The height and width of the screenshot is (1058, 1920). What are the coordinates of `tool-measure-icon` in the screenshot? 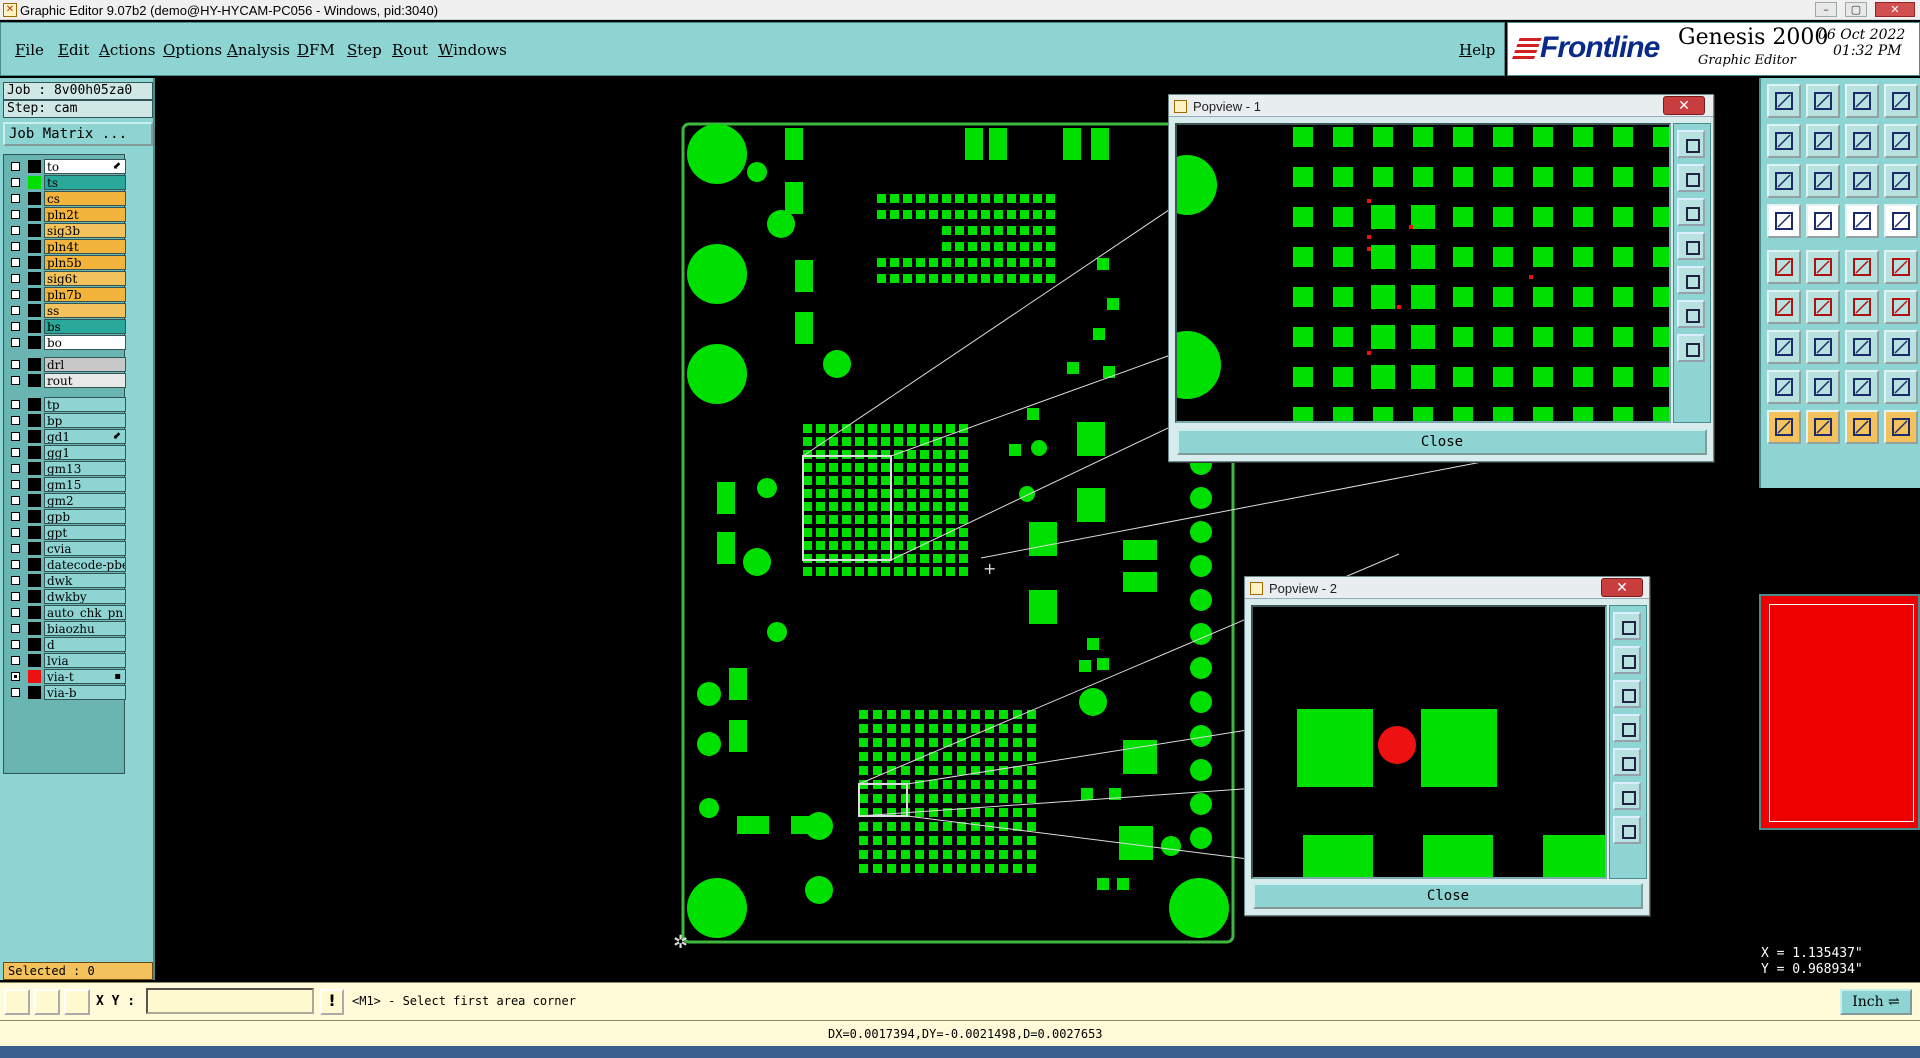 It's located at (1862, 221).